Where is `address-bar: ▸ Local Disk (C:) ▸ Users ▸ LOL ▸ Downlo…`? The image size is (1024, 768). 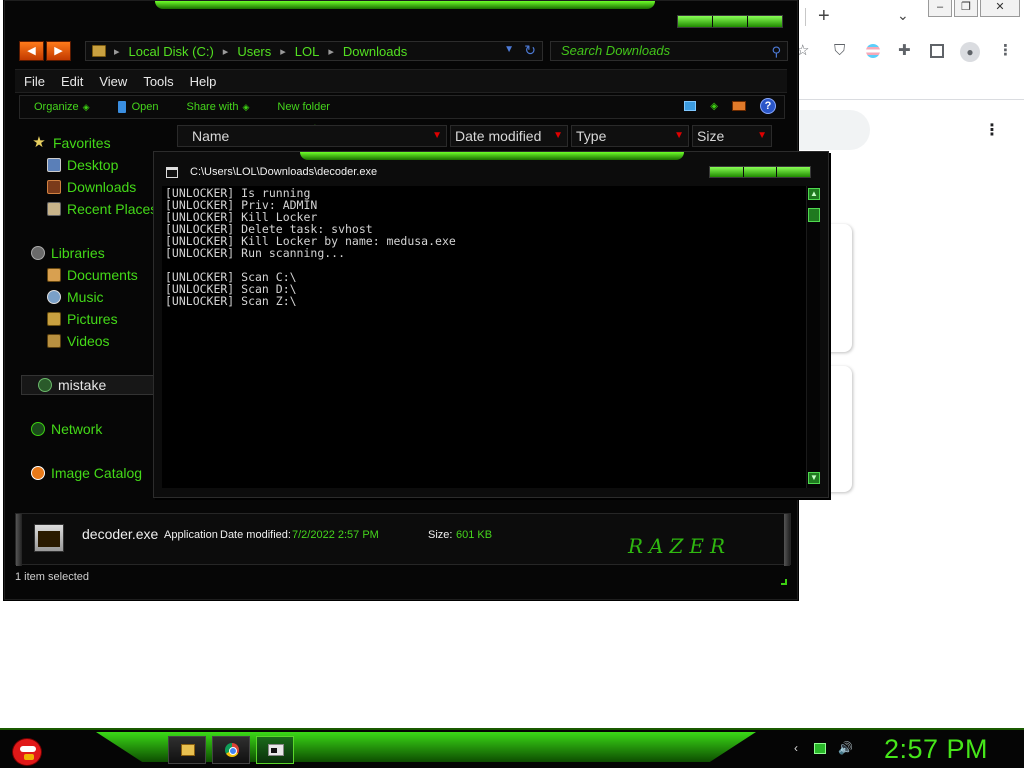
address-bar: ▸ Local Disk (C:) ▸ Users ▸ LOL ▸ Downlo… is located at coordinates (314, 51).